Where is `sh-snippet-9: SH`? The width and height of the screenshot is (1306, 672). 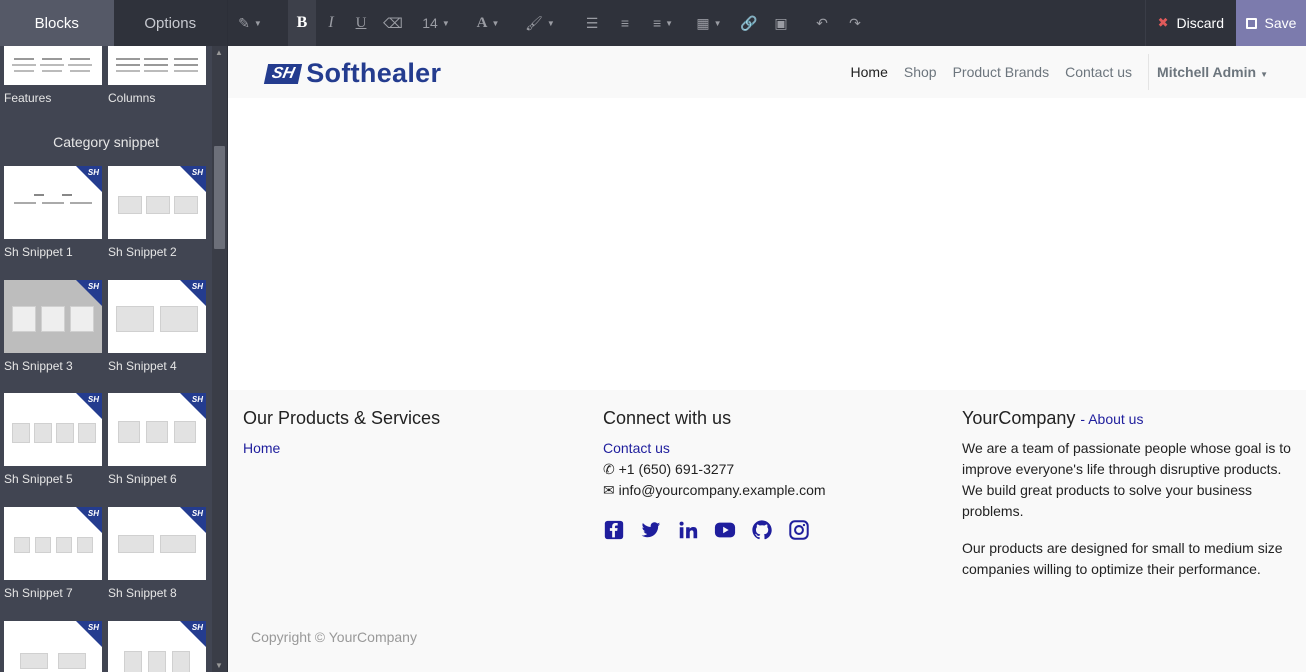
sh-snippet-9: SH is located at coordinates (53, 646).